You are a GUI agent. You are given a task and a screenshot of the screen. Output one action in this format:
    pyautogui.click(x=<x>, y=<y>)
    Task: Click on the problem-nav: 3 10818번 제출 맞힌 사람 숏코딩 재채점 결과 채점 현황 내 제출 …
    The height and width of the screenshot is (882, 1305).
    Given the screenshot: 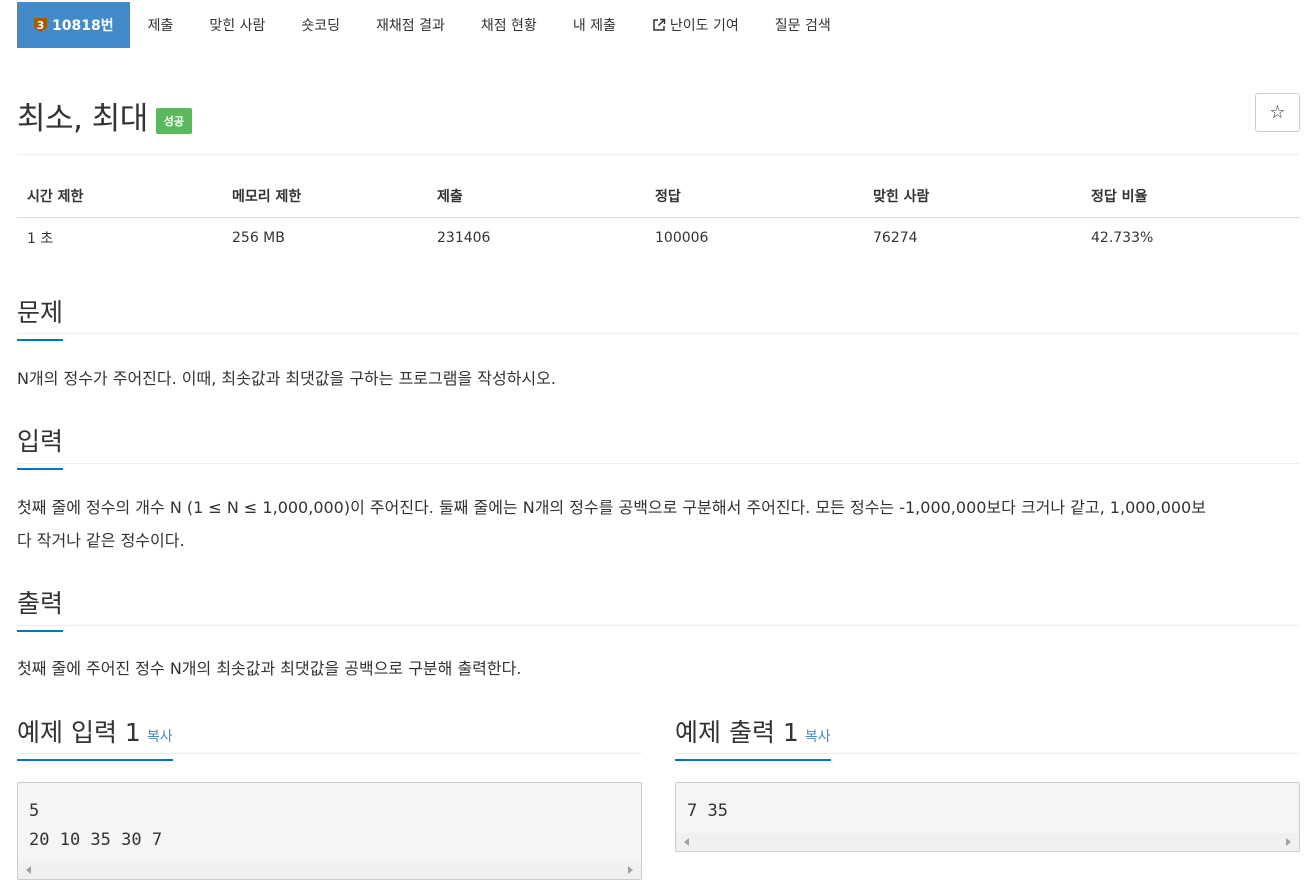 What is the action you would take?
    pyautogui.click(x=433, y=25)
    